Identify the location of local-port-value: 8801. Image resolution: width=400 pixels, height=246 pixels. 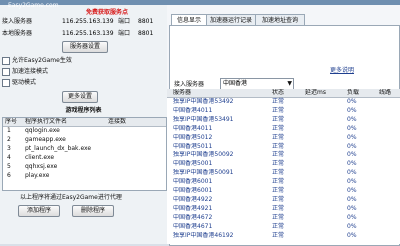
(146, 33).